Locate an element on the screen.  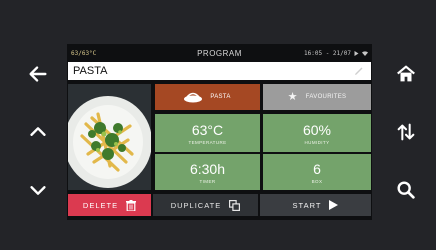
temperature-label: TEMPERATURE is located at coordinates (207, 142).